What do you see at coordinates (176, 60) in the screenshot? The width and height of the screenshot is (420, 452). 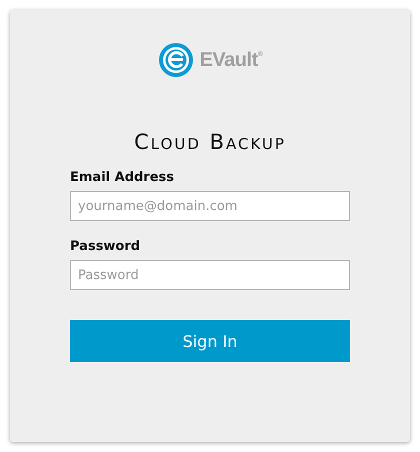 I see `logo-icon` at bounding box center [176, 60].